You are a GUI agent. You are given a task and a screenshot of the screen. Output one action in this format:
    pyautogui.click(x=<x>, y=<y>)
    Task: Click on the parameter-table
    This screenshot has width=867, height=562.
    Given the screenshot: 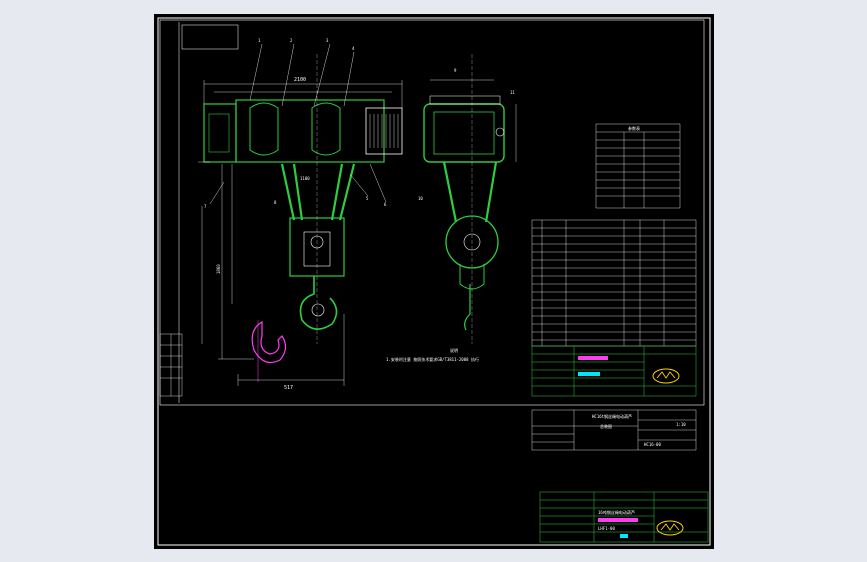 What is the action you would take?
    pyautogui.click(x=638, y=166)
    